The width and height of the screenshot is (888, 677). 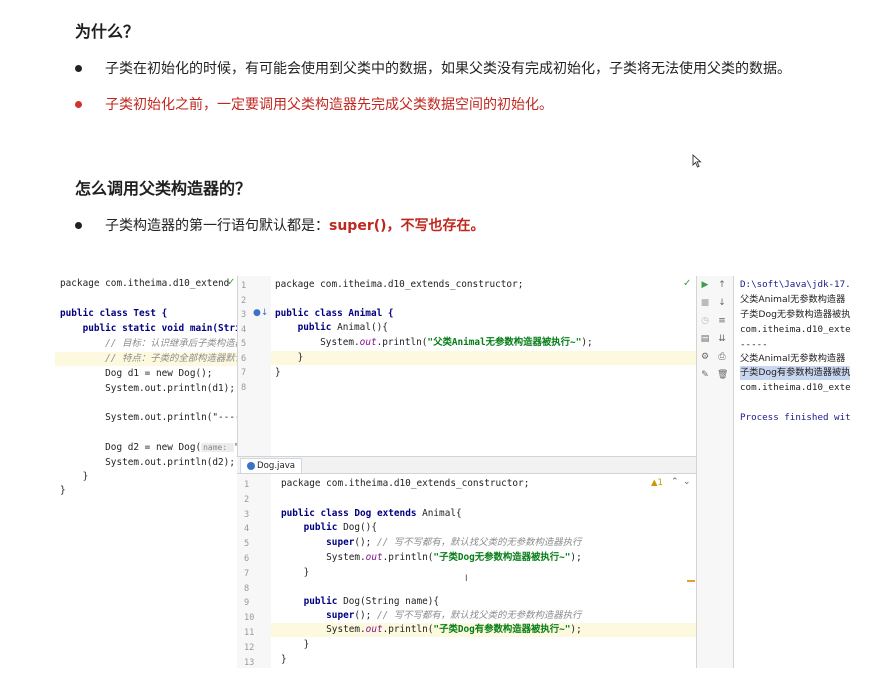 I want to click on print-icon: ⎙, so click(x=722, y=357).